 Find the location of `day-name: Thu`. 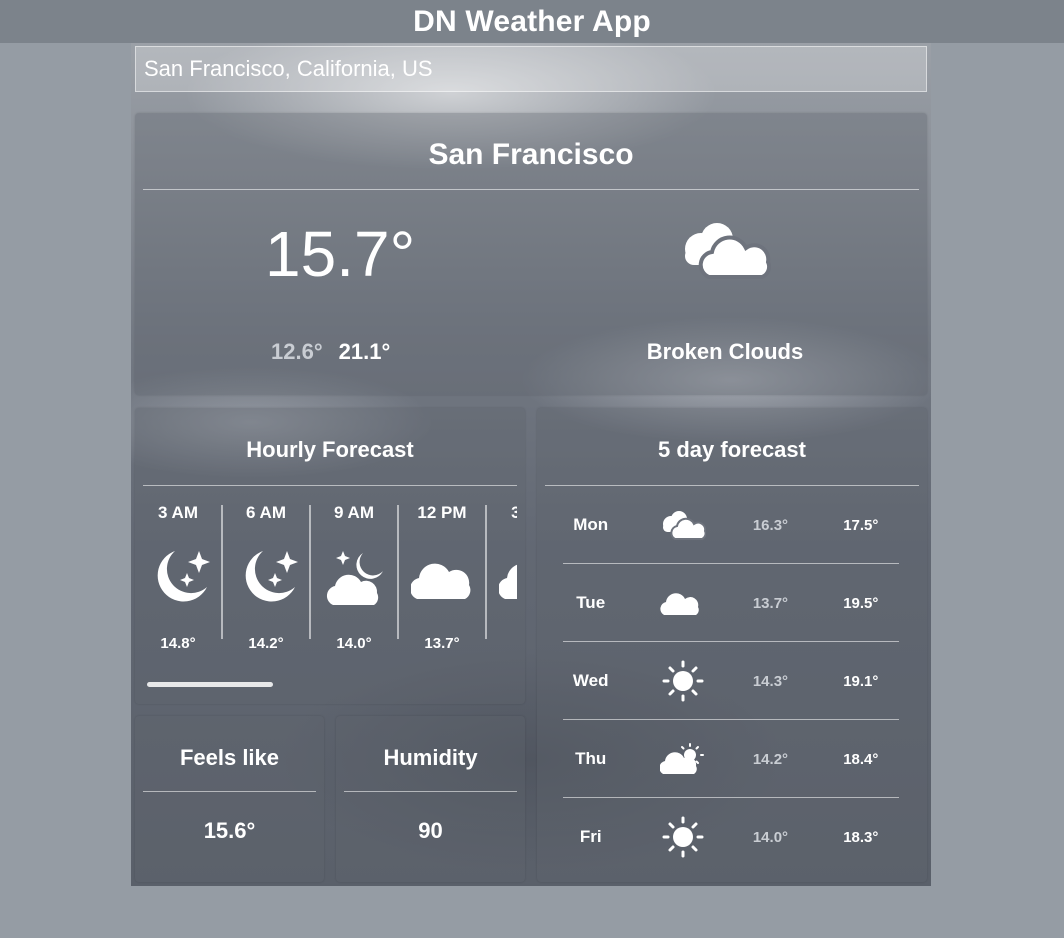

day-name: Thu is located at coordinates (591, 758).